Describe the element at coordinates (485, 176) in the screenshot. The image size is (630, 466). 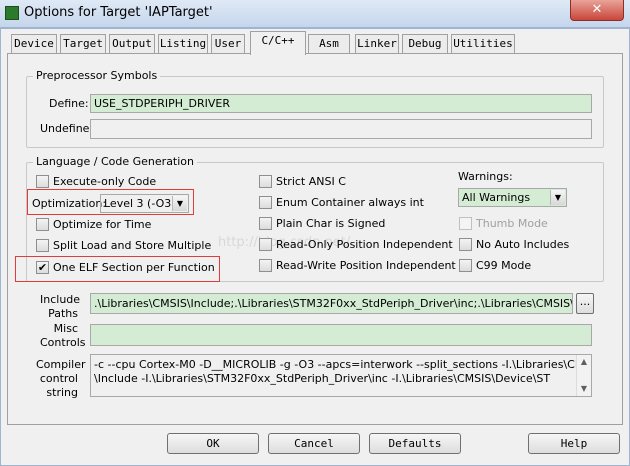
I see `warnings-label: Warnings:` at that location.